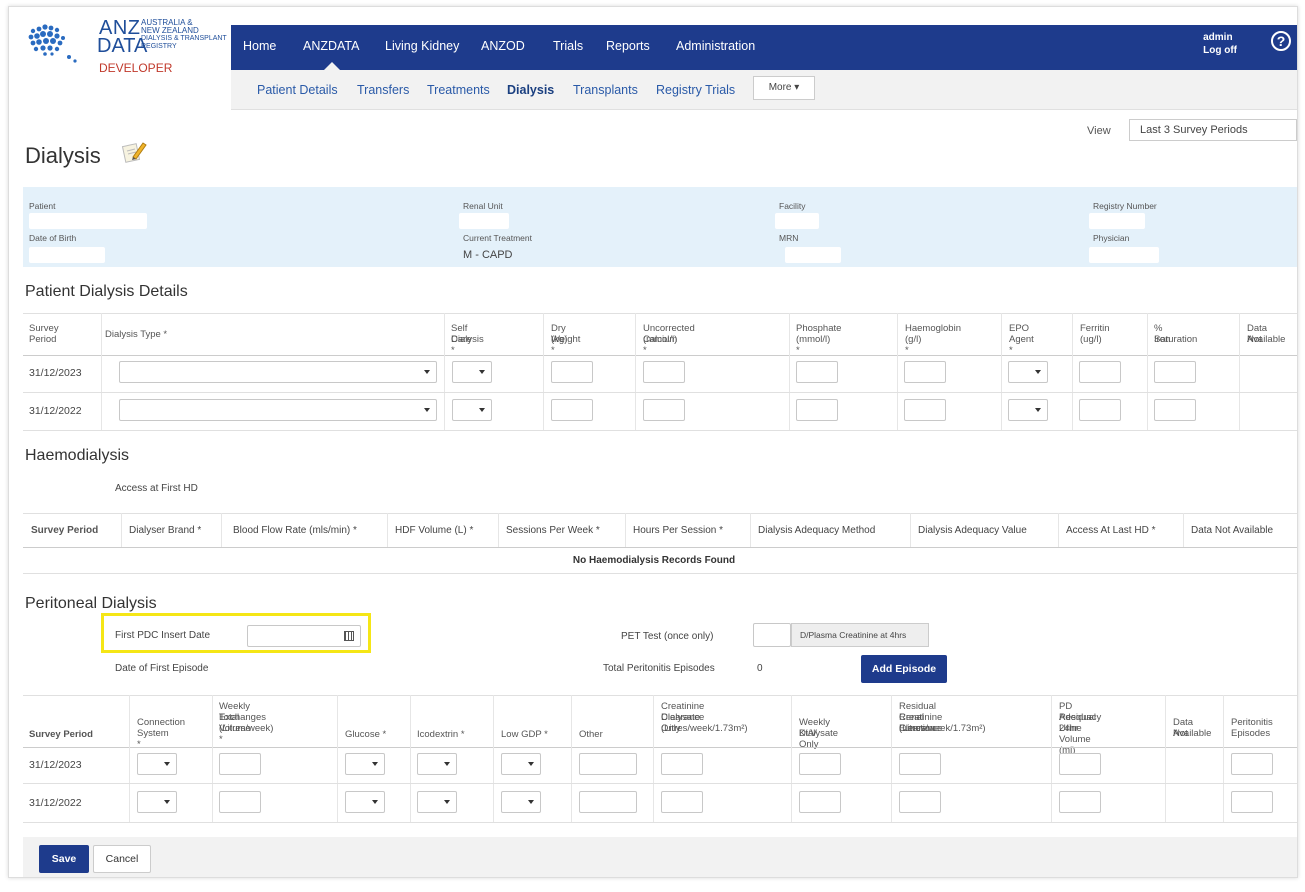 This screenshot has height=892, width=1305. Describe the element at coordinates (1028, 410) in the screenshot. I see `epo-select-2022` at that location.